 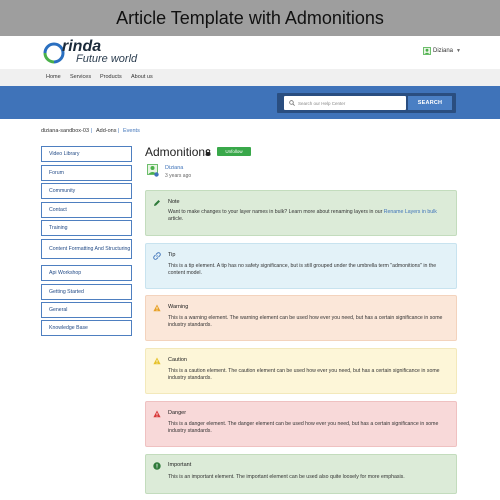 I want to click on unfollow-button: Unfollow, so click(x=234, y=151).